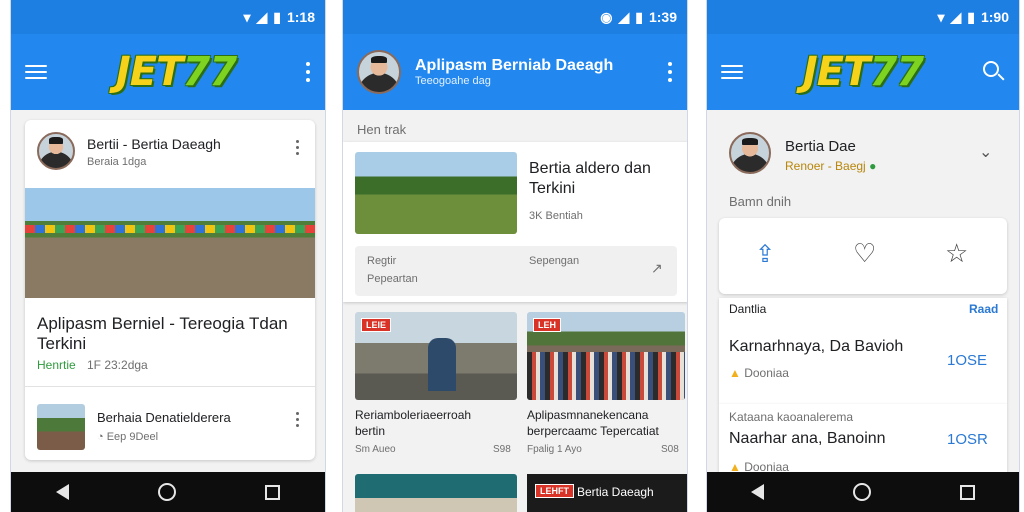  Describe the element at coordinates (170, 386) in the screenshot. I see `divider` at that location.